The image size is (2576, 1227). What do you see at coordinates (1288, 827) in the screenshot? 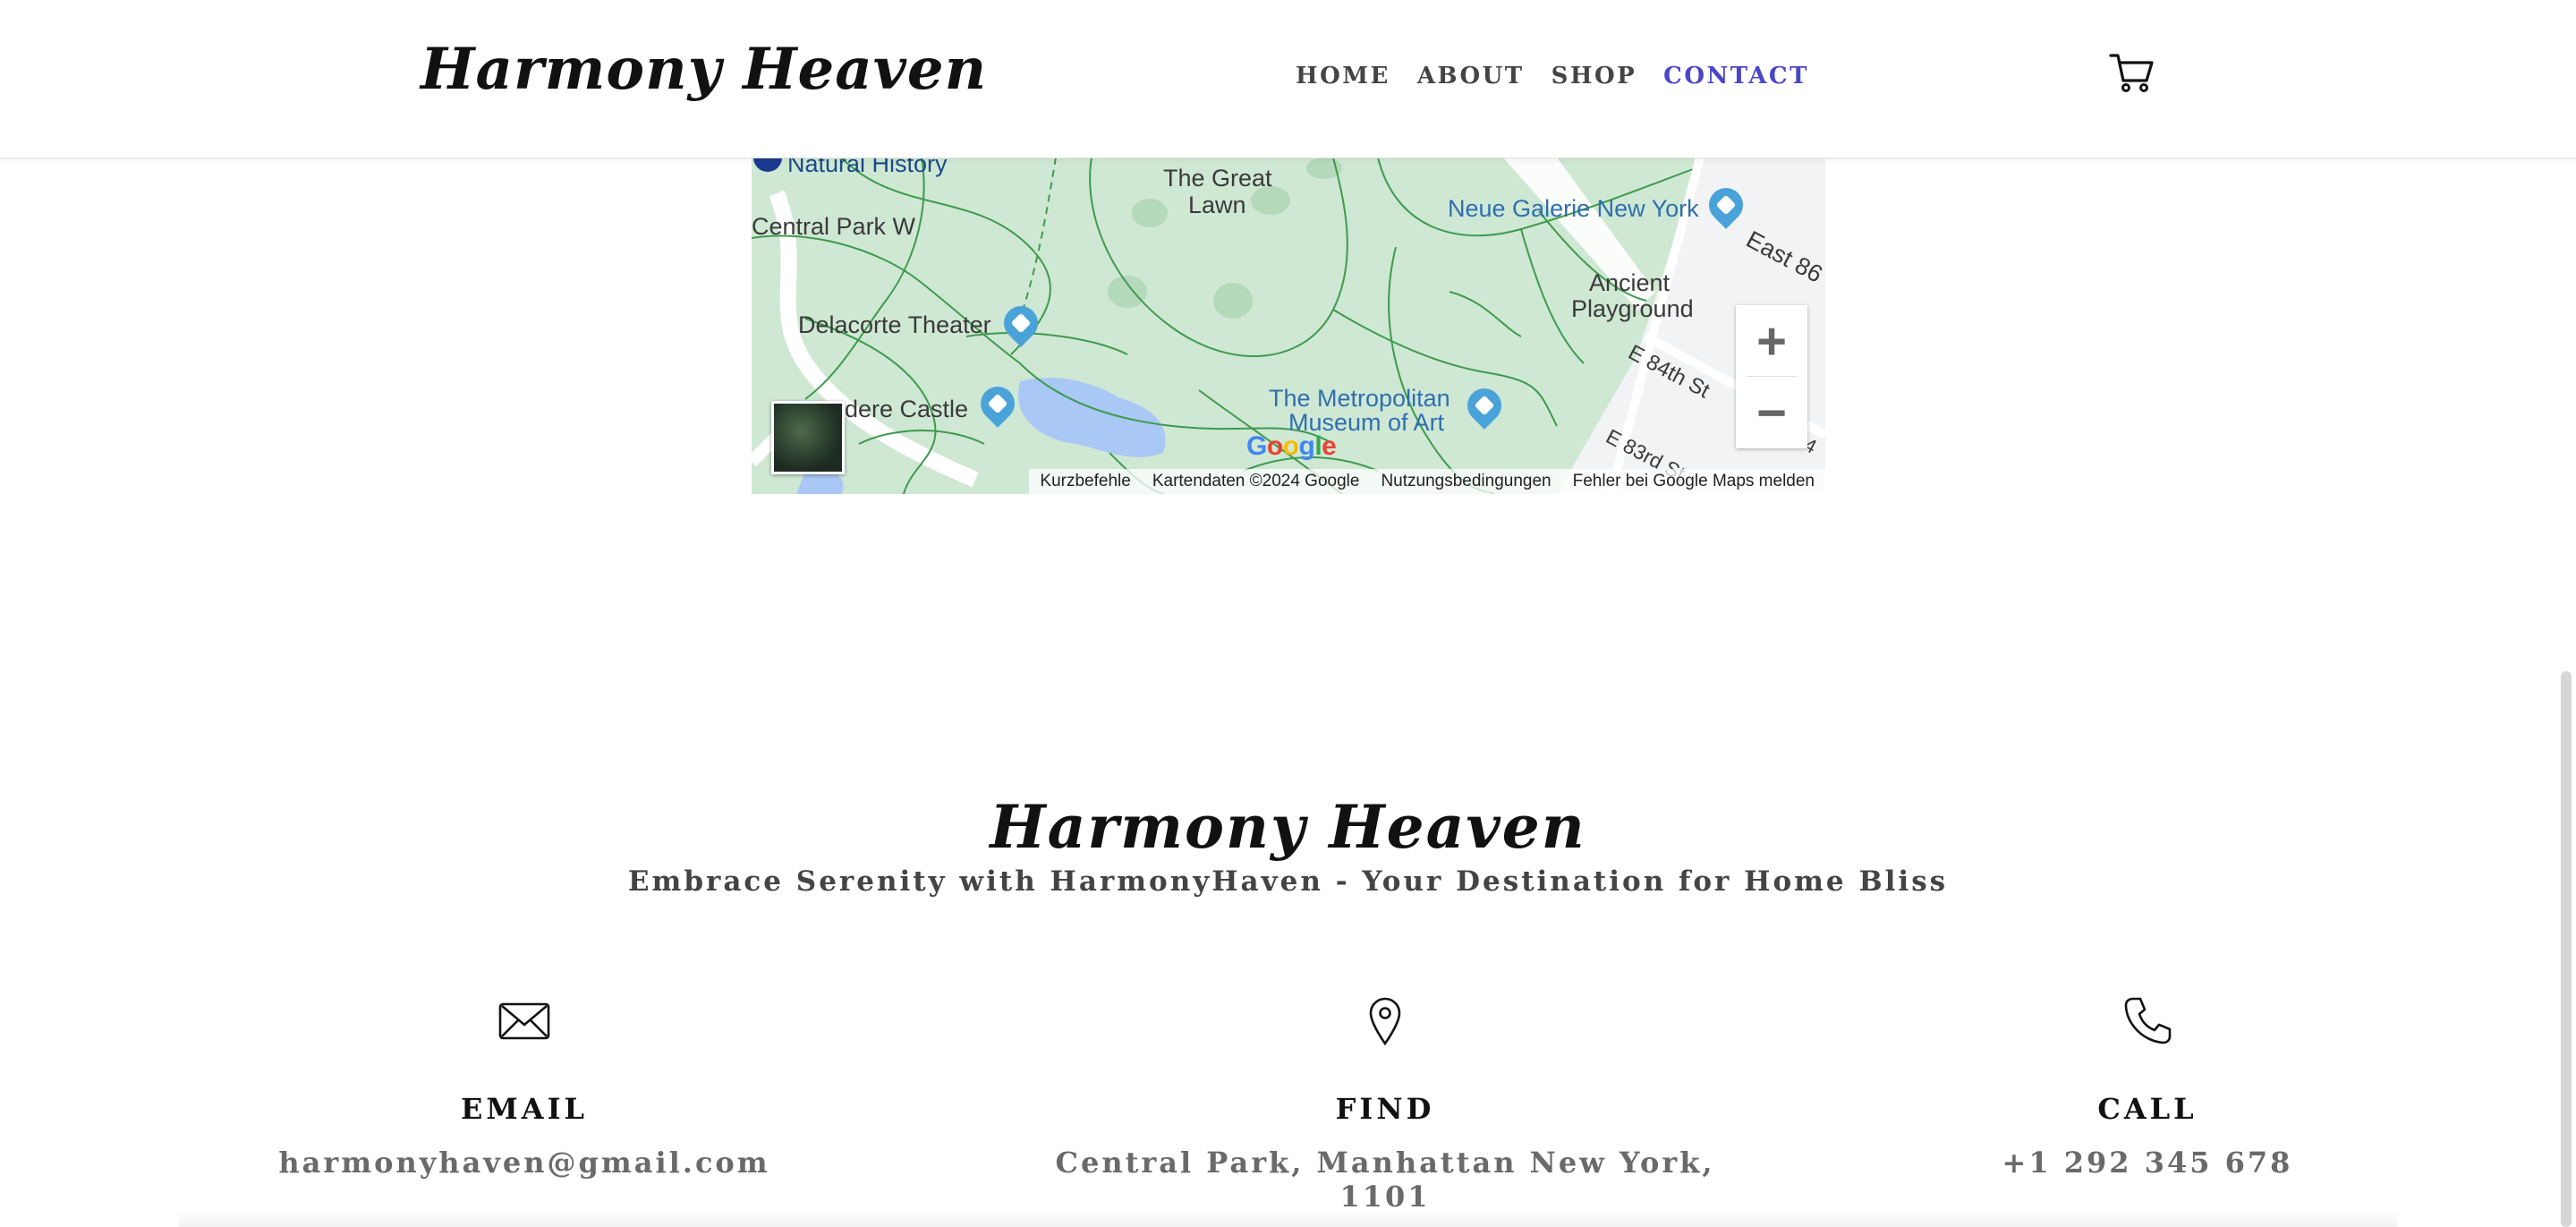
I see `footer-title: Harmony Heaven` at bounding box center [1288, 827].